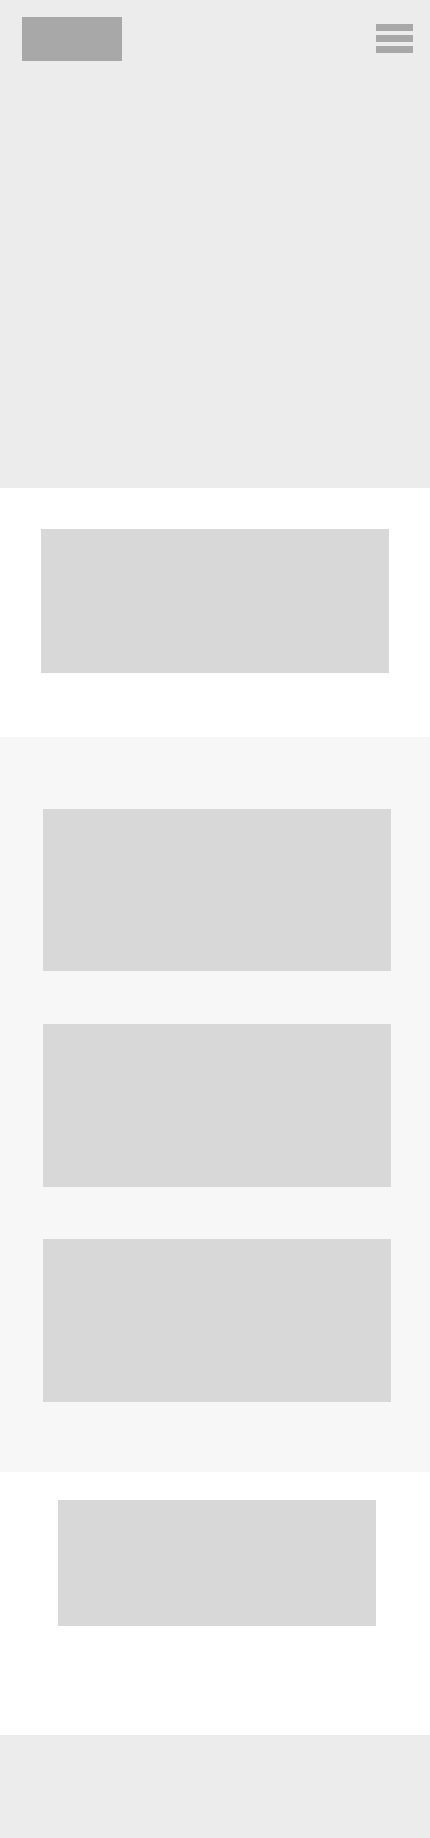  I want to click on intro-section, so click(215, 612).